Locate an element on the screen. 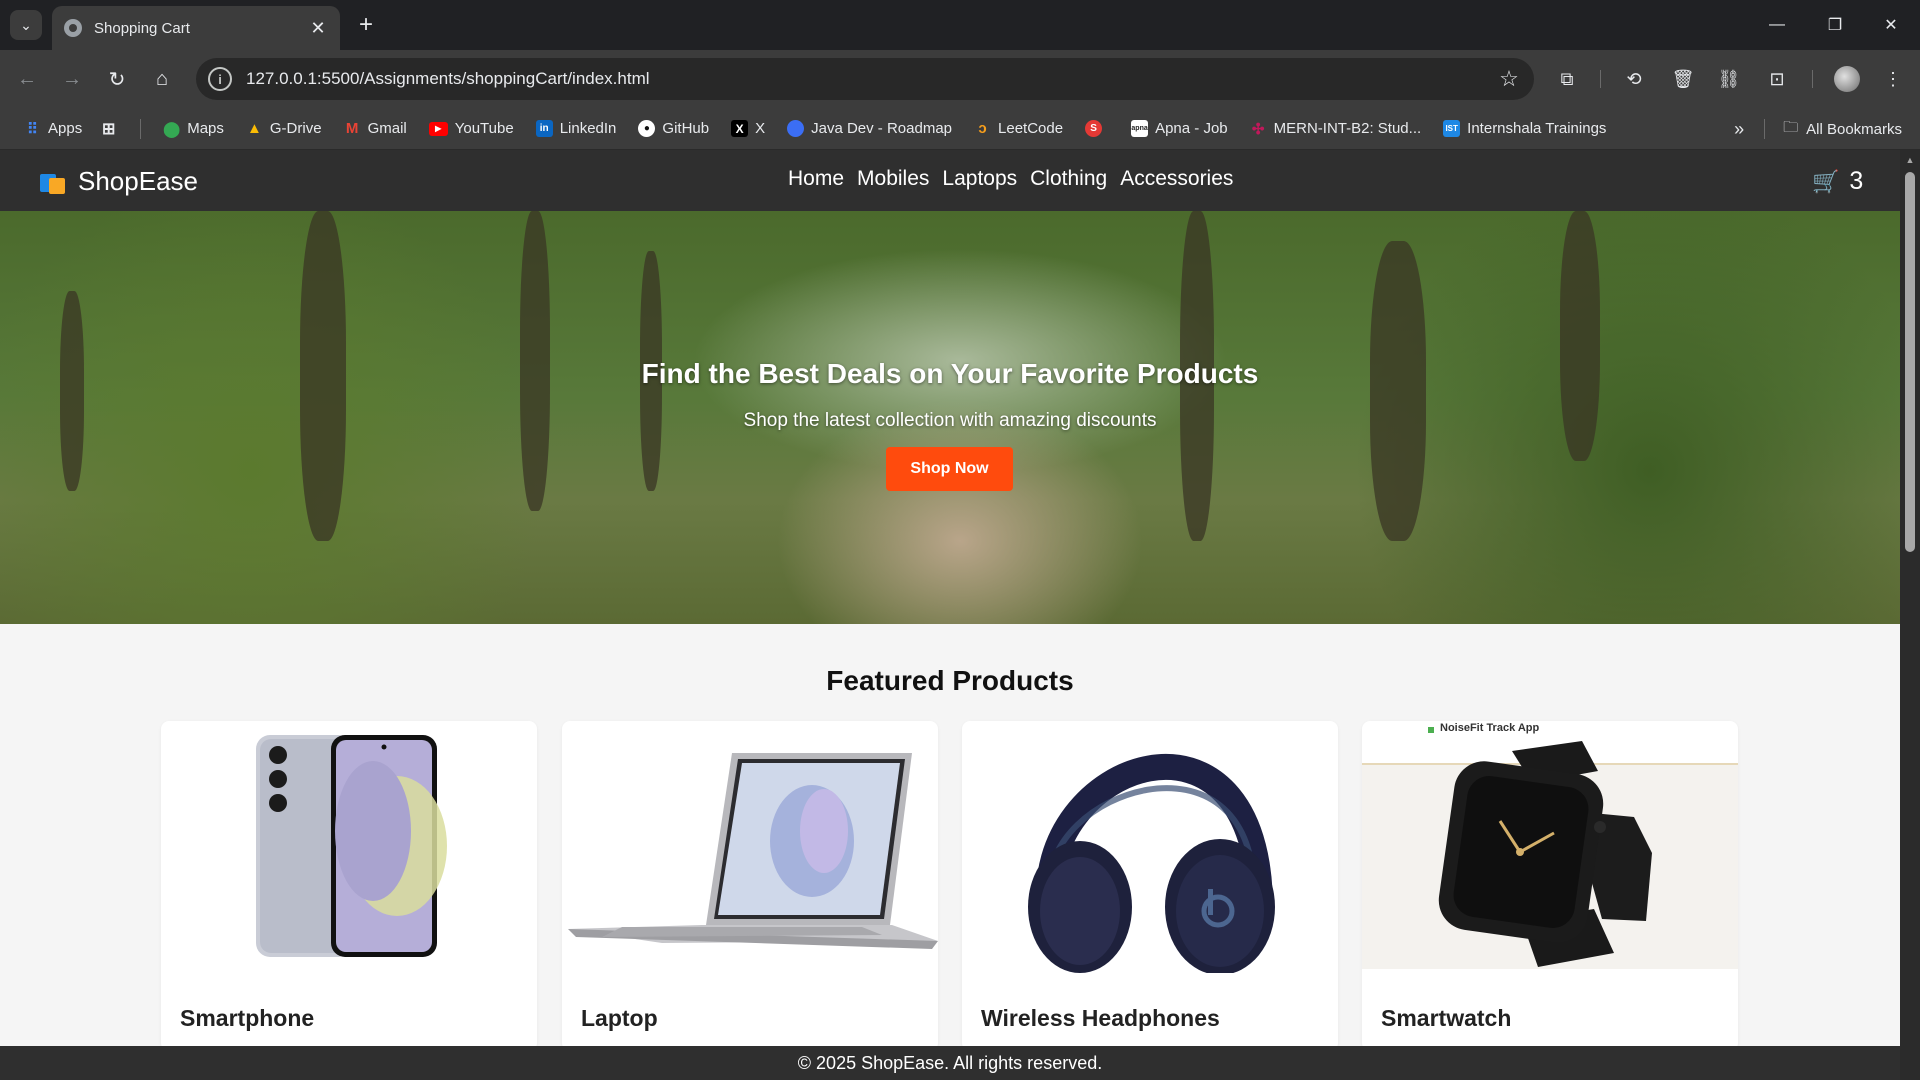 The image size is (1920, 1080). close-window-icon: ✕ is located at coordinates (1891, 25).